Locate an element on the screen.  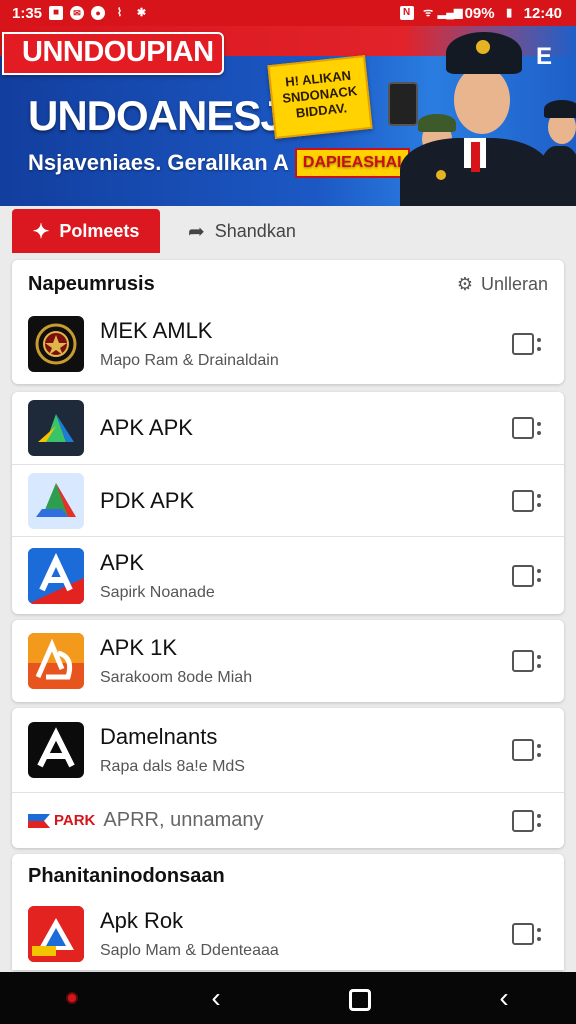
item-subtitle: Rapa dals 8a!e MdS is located at coordinates (172, 766).